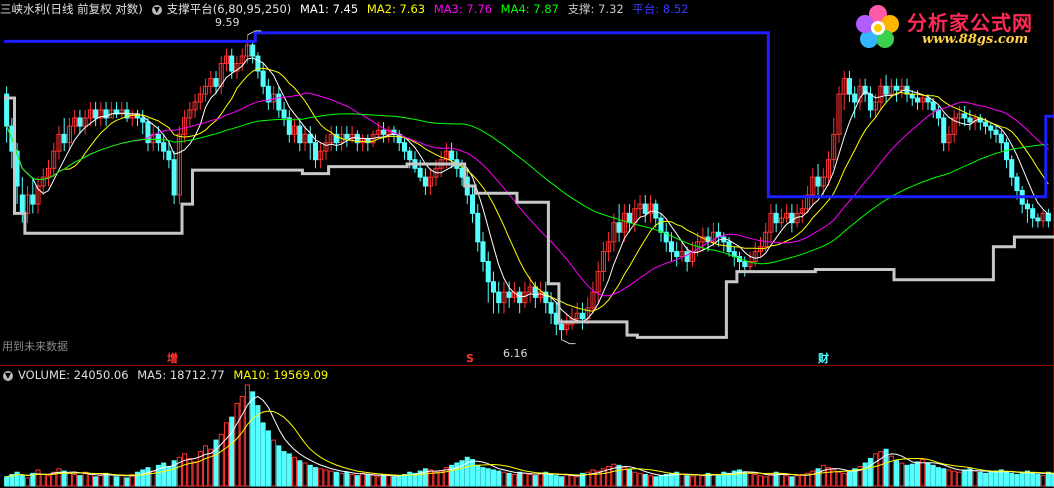 The height and width of the screenshot is (488, 1054). I want to click on event-mark-s: S, so click(470, 358).